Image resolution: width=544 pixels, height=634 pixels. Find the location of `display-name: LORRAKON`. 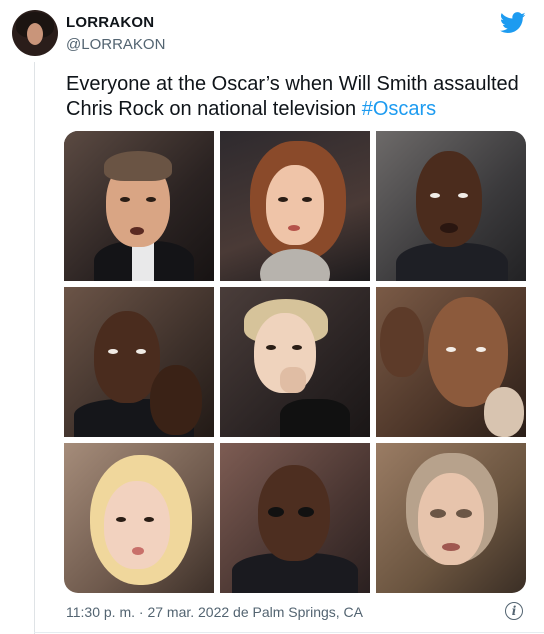

display-name: LORRAKON is located at coordinates (110, 22).